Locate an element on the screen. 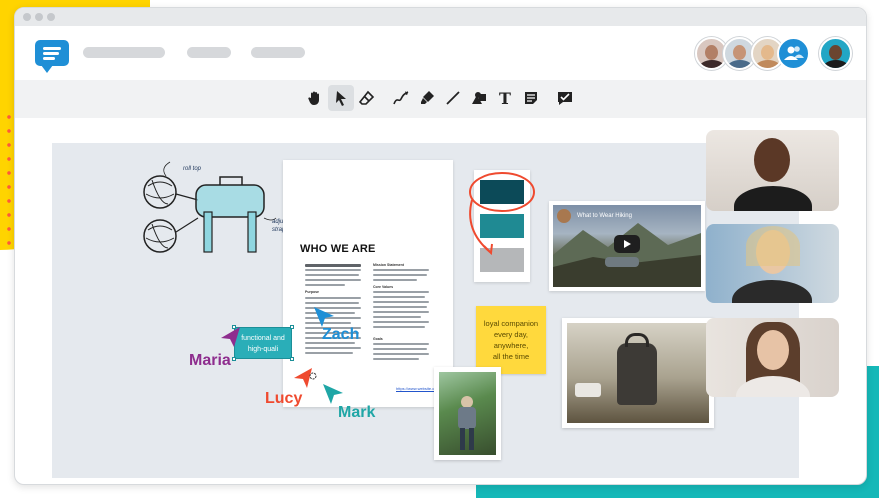  hiker-photo-card is located at coordinates (467, 413).